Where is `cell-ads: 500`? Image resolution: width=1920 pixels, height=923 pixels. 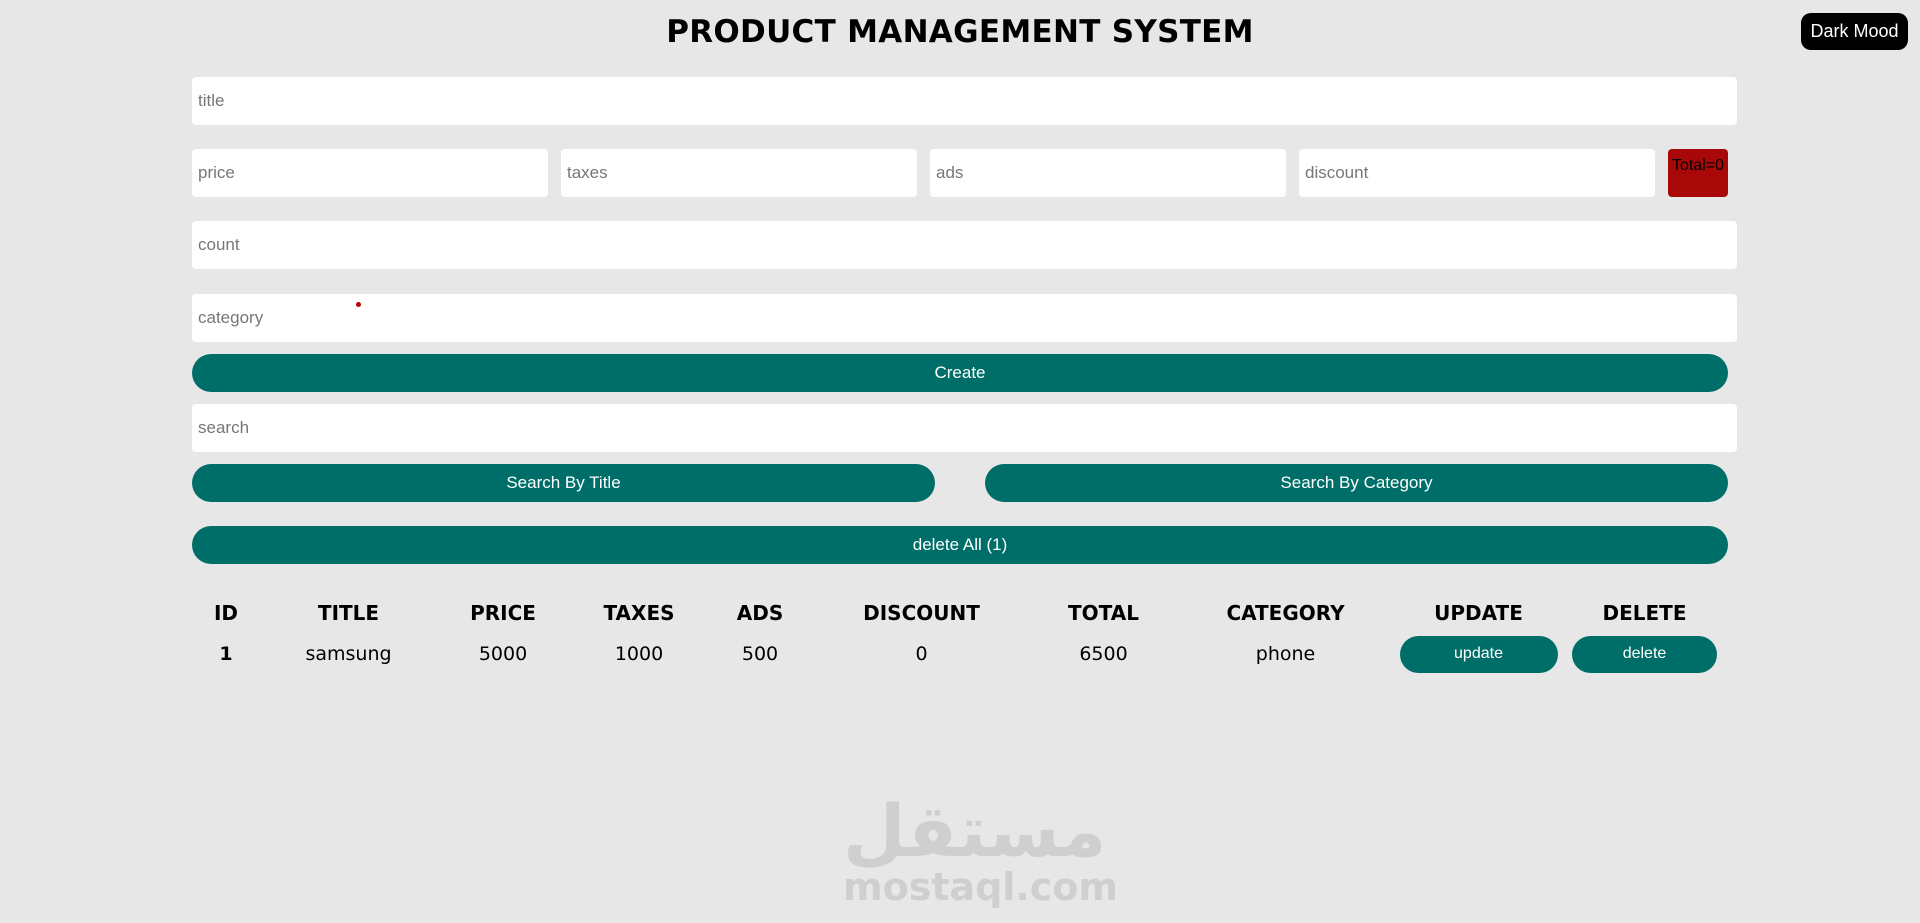
cell-ads: 500 is located at coordinates (760, 654).